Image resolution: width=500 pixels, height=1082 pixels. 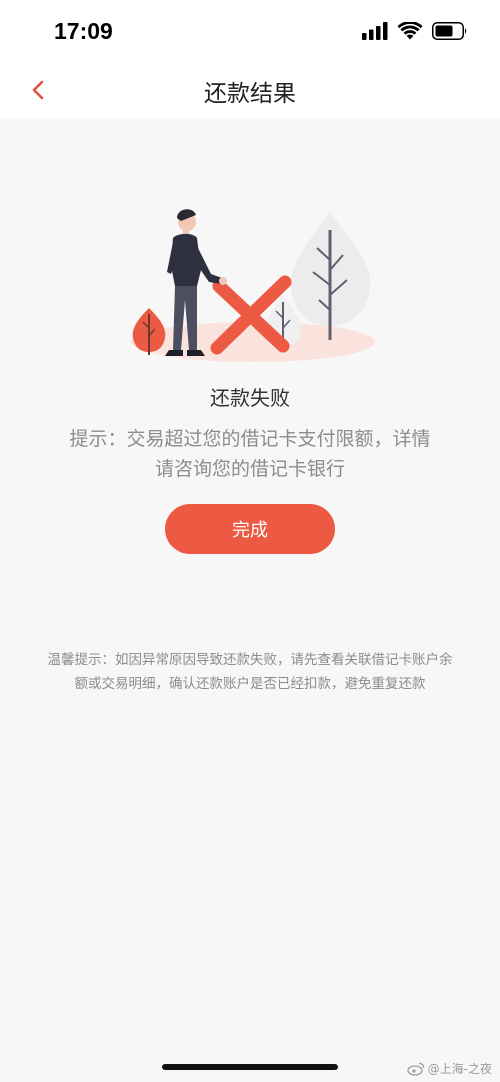 I want to click on cellular-signal-icon, so click(x=375, y=33).